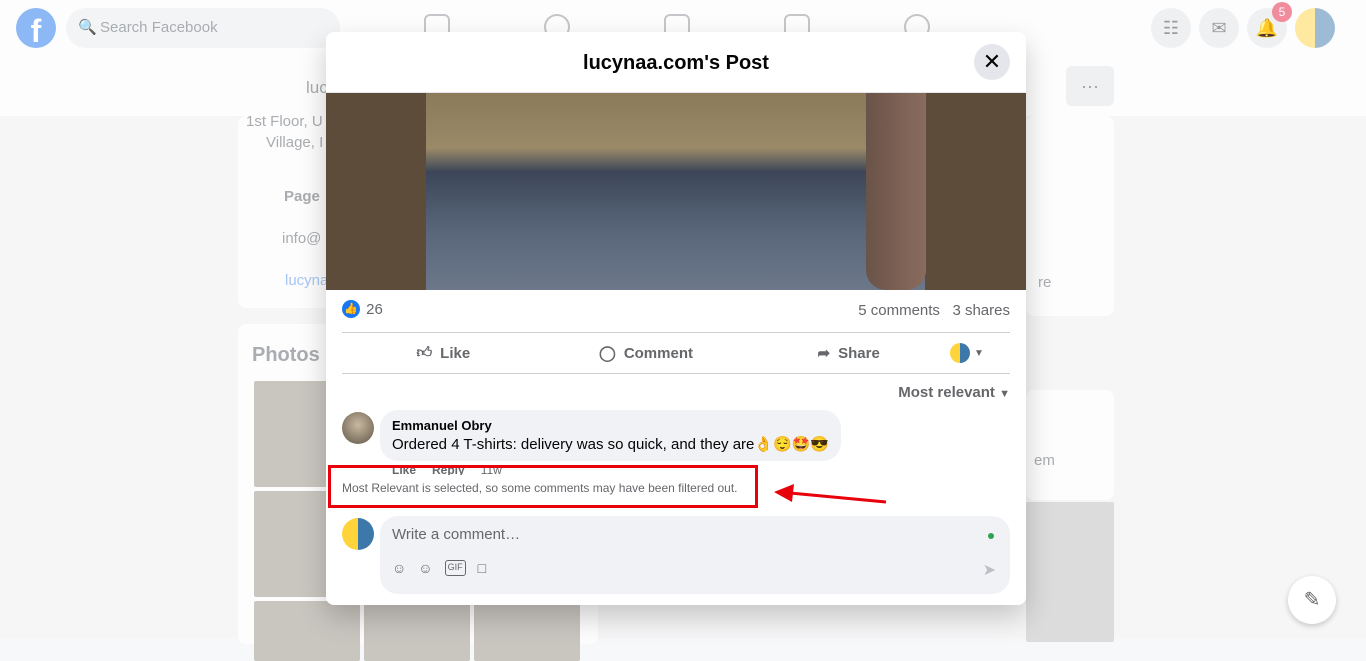 This screenshot has height=661, width=1366. I want to click on comment-author: Emmanuel Obry, so click(610, 425).